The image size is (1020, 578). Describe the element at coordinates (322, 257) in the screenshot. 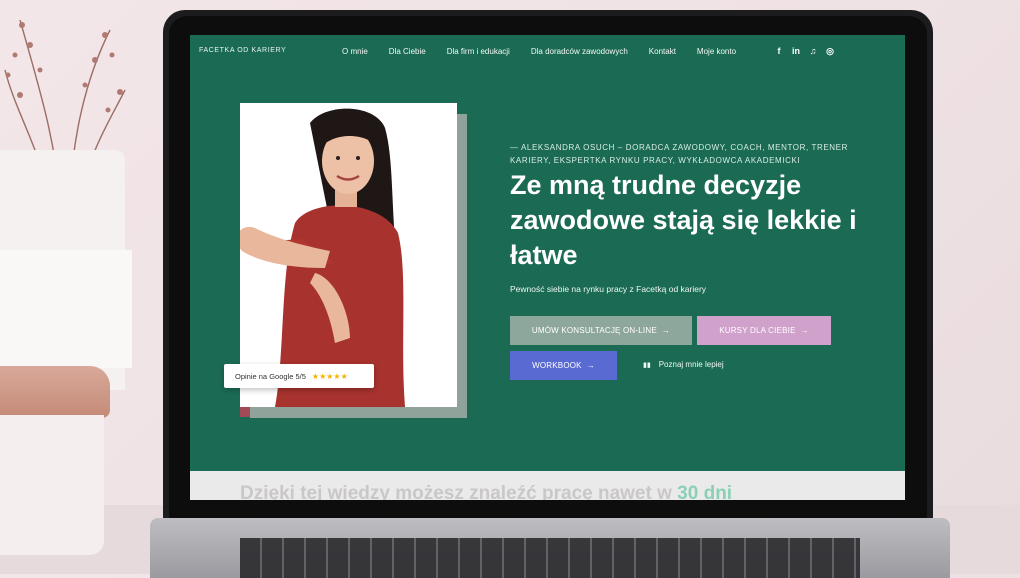

I see `woman-portrait-illustration` at that location.